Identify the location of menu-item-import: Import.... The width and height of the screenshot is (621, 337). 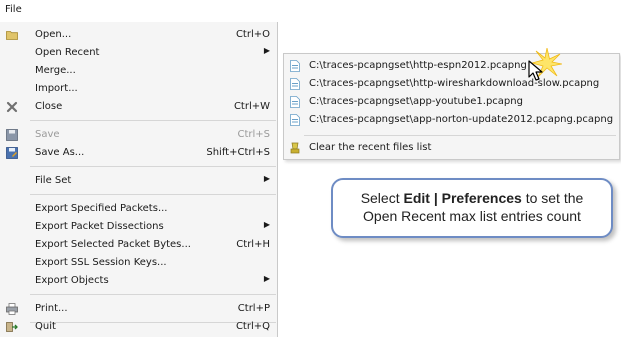
(139, 89).